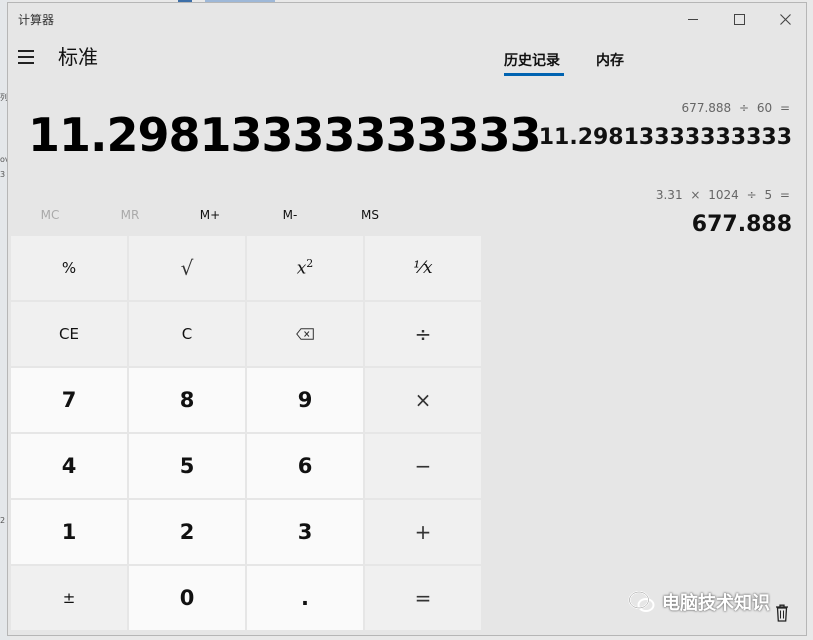 Image resolution: width=813 pixels, height=640 pixels. Describe the element at coordinates (423, 598) in the screenshot. I see `equals-button: =` at that location.